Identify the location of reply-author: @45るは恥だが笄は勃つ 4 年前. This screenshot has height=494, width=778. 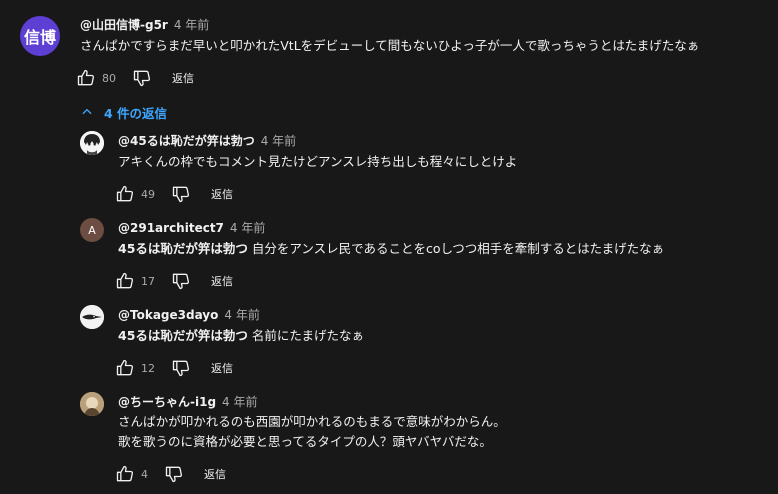
(207, 140).